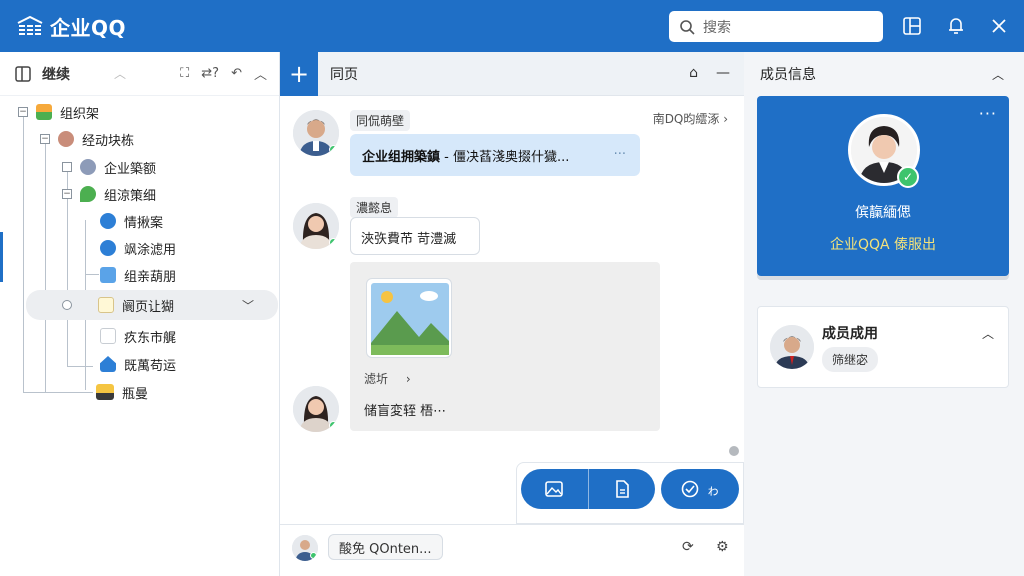 The width and height of the screenshot is (1024, 576). Describe the element at coordinates (850, 359) in the screenshot. I see `member-tag: 筛继宓` at that location.